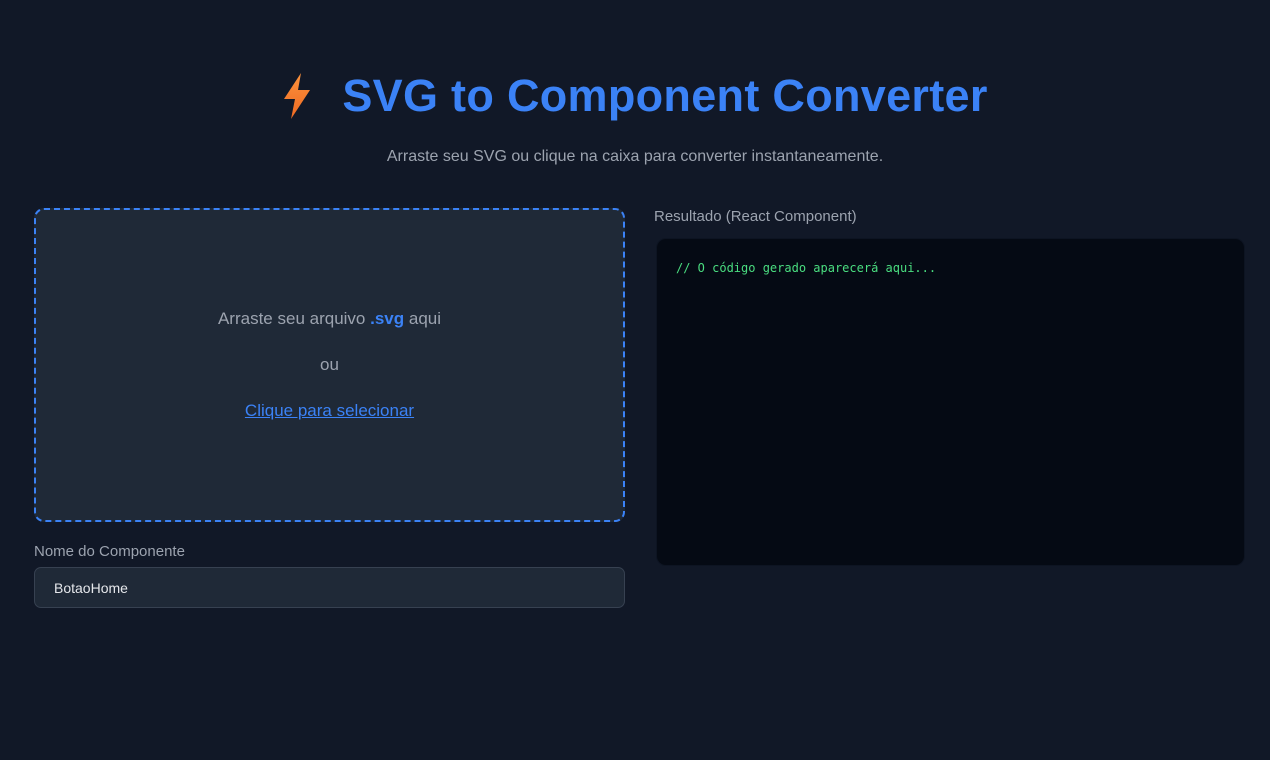 The height and width of the screenshot is (760, 1270). Describe the element at coordinates (297, 96) in the screenshot. I see `lightning-bolt-icon` at that location.